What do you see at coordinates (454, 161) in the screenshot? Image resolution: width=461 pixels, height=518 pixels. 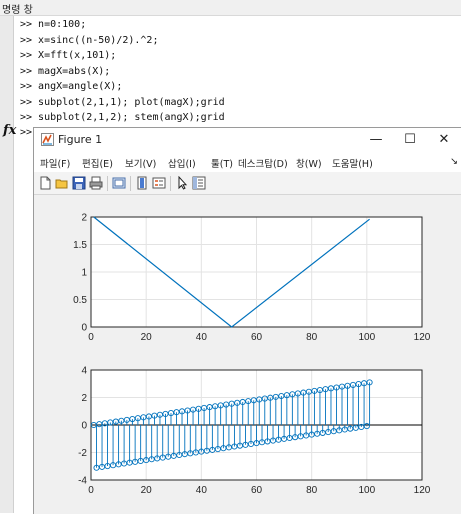 I see `menubar-overflow-icon: ↘` at bounding box center [454, 161].